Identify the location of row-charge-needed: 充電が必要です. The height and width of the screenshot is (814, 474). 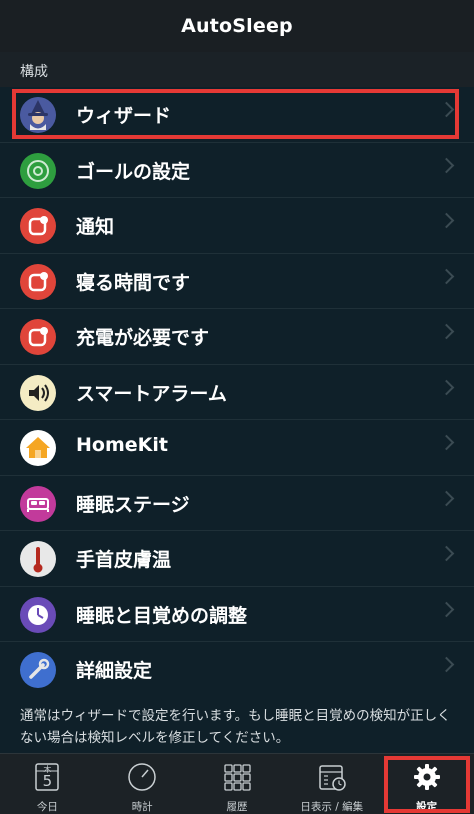
(237, 337).